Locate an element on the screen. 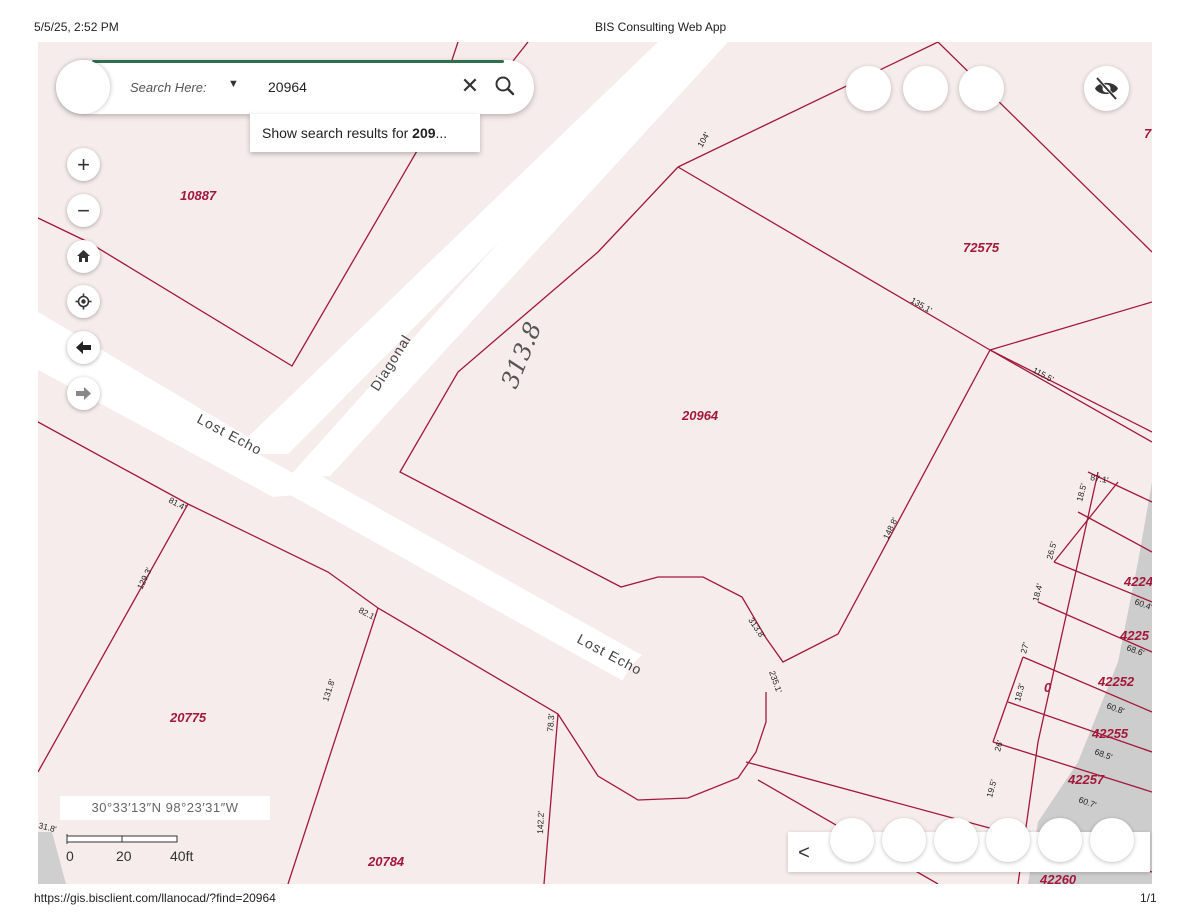 The height and width of the screenshot is (922, 1200). eye-off-icon is located at coordinates (1106, 88).